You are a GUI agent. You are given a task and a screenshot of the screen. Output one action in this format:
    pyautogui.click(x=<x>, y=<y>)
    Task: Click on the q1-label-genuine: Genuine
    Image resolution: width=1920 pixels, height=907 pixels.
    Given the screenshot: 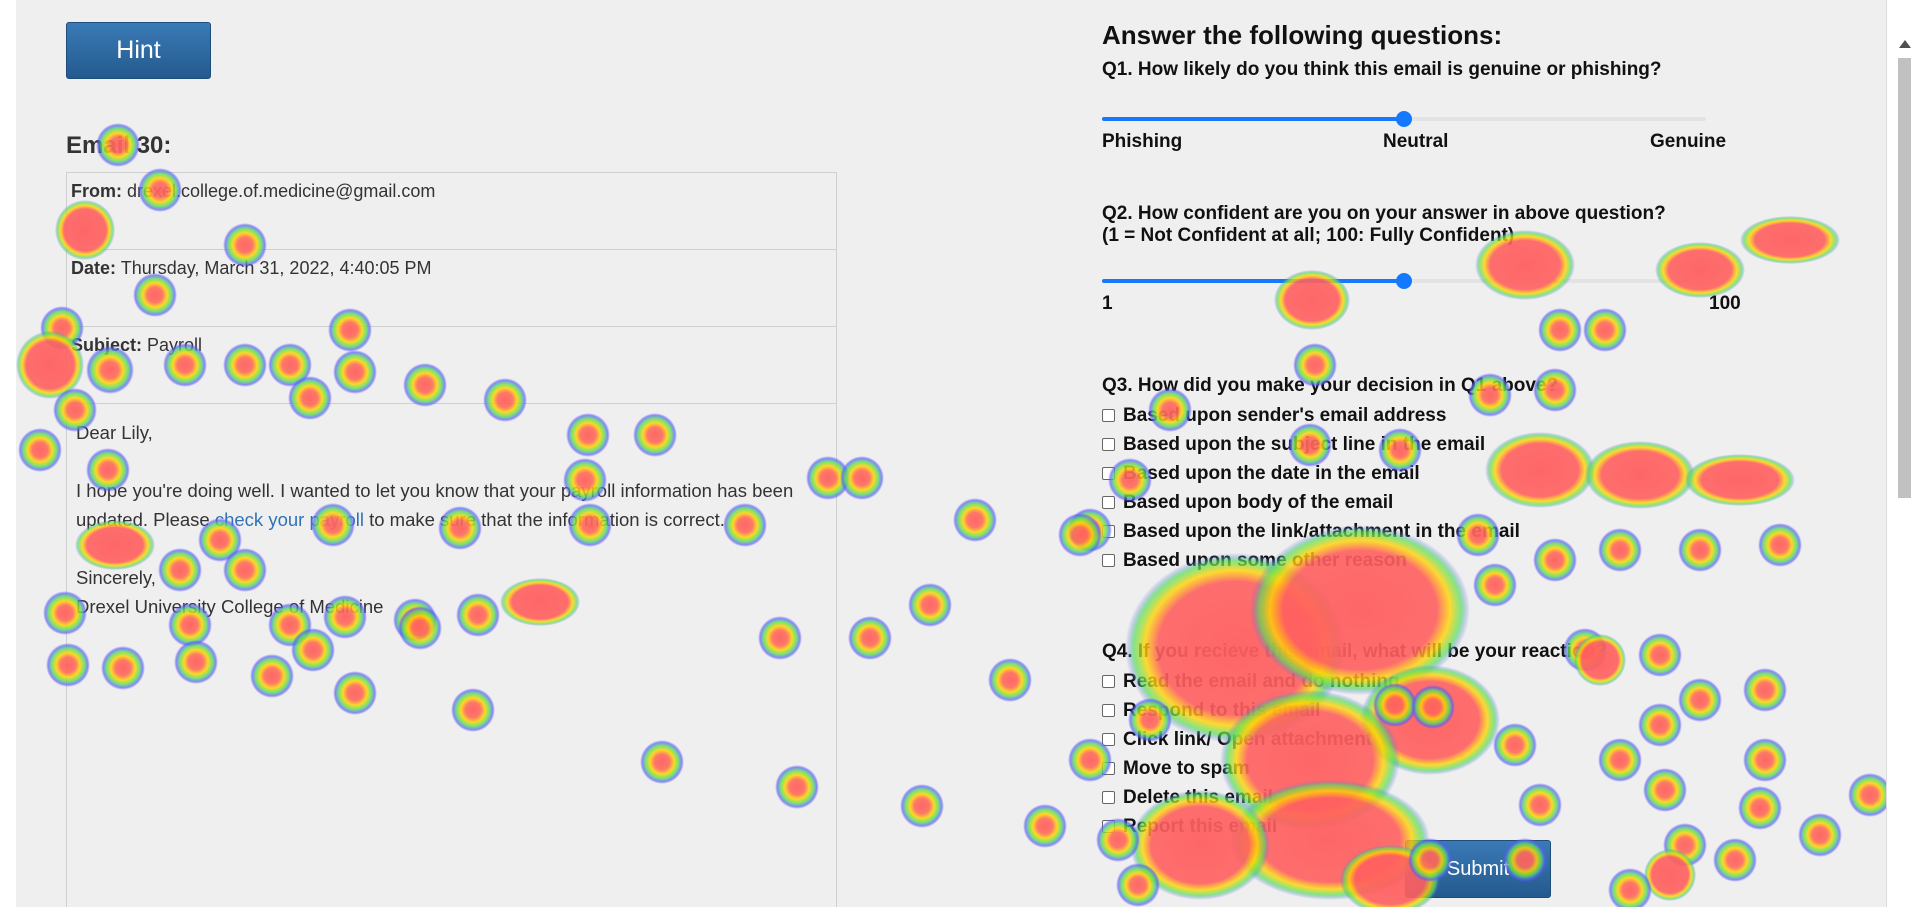 What is the action you would take?
    pyautogui.click(x=1688, y=141)
    